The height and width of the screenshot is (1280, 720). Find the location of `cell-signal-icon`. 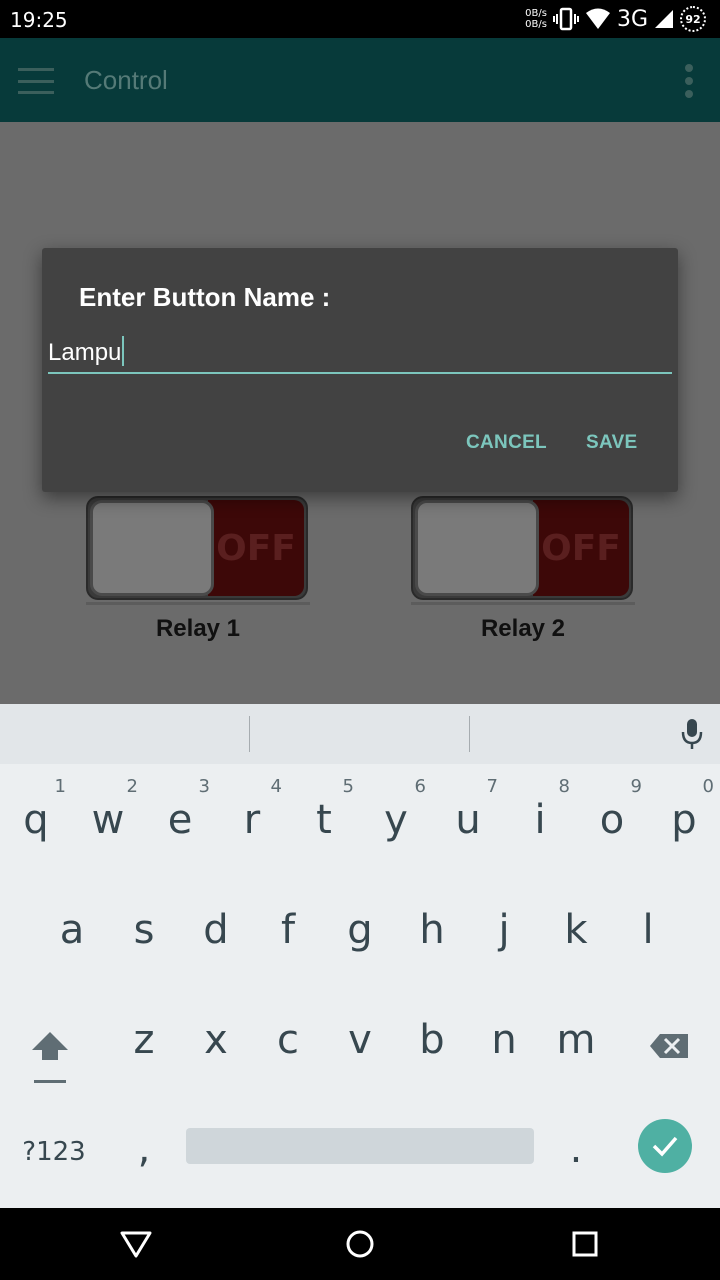

cell-signal-icon is located at coordinates (664, 19).